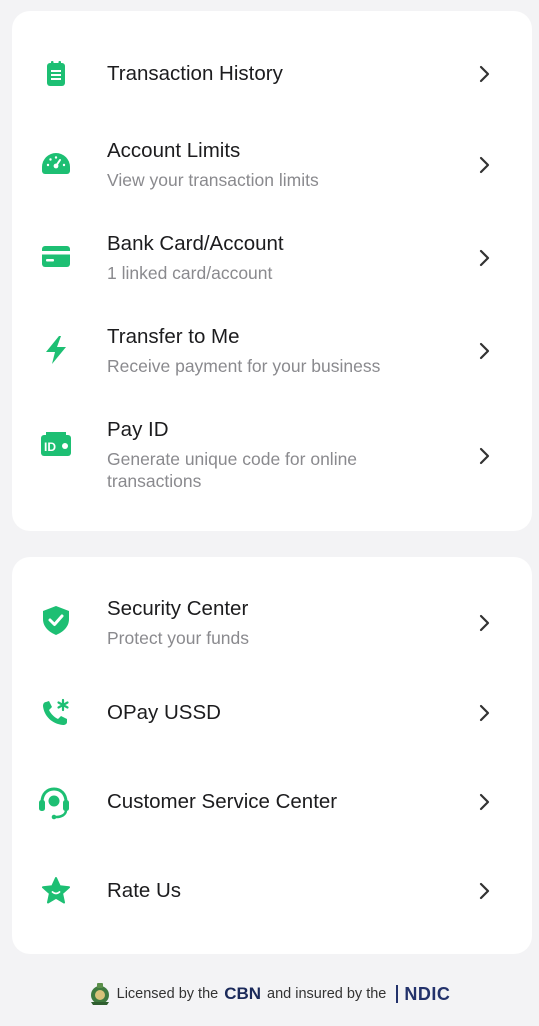  Describe the element at coordinates (164, 712) in the screenshot. I see `opay-ussd-title: OPay USSD` at that location.